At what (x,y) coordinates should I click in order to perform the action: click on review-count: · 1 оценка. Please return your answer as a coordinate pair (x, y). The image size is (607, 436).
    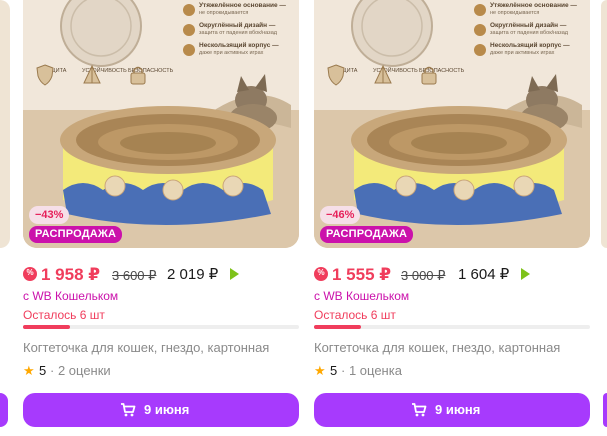
    Looking at the image, I should click on (371, 371).